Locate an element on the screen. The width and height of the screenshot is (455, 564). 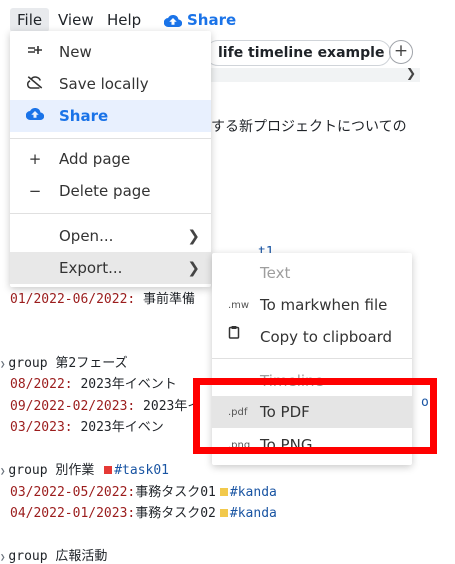
menu-item-copy-clipboard: Copy to clipboard is located at coordinates (312, 337).